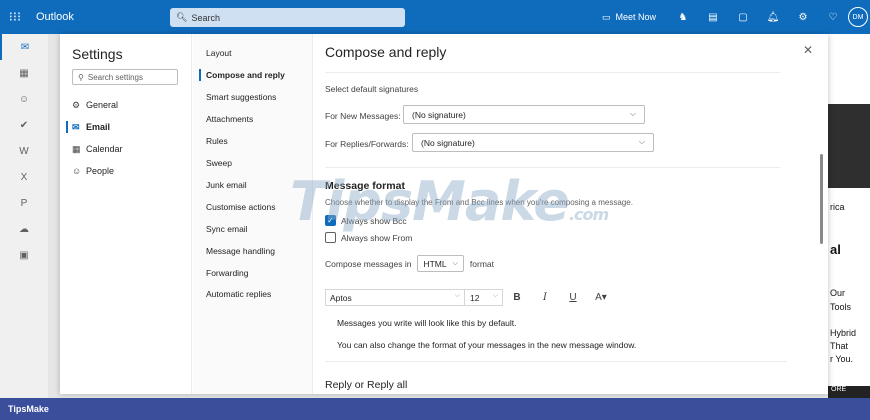  Describe the element at coordinates (77, 171) in the screenshot. I see `people-icon: ☺` at that location.